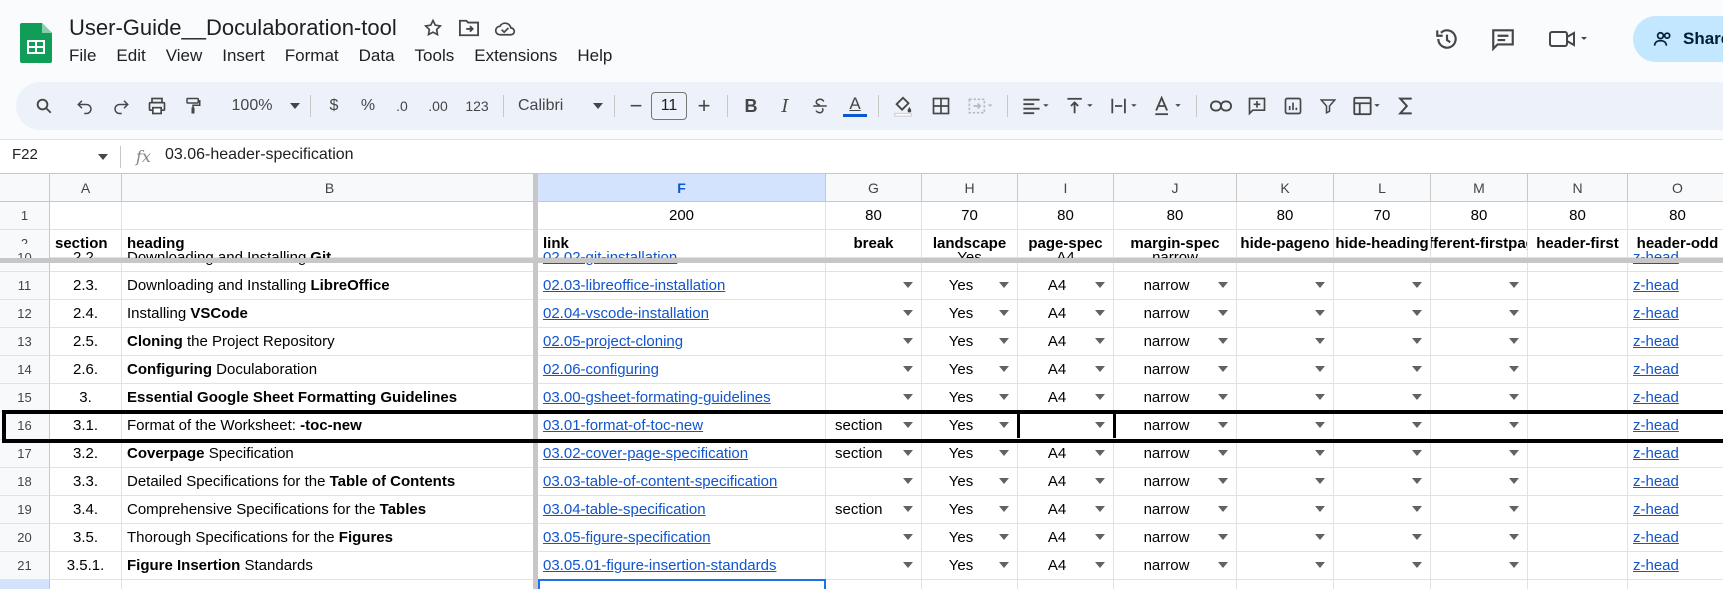  I want to click on menu-extensions: Extensions, so click(515, 56).